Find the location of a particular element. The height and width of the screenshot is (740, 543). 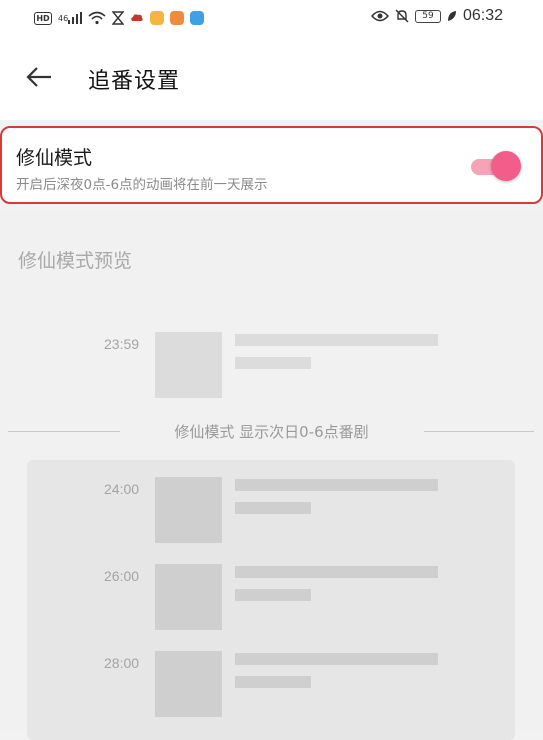

episode-time: 26:00 is located at coordinates (122, 576).